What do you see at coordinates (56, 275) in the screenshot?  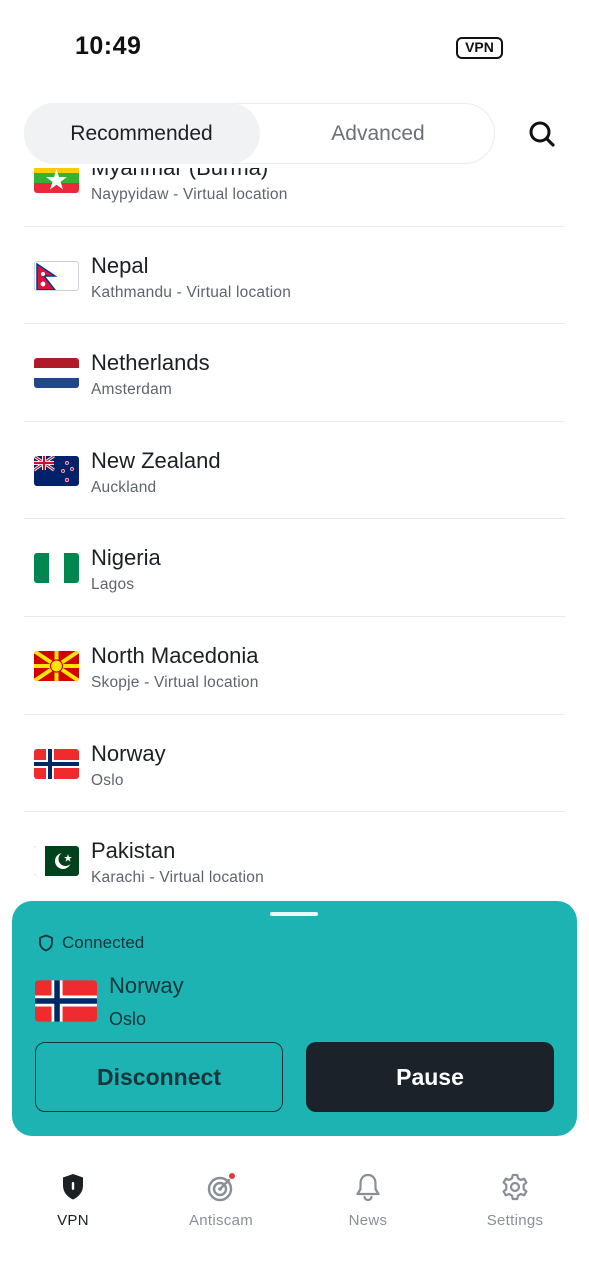 I see `nepal-flag-icon` at bounding box center [56, 275].